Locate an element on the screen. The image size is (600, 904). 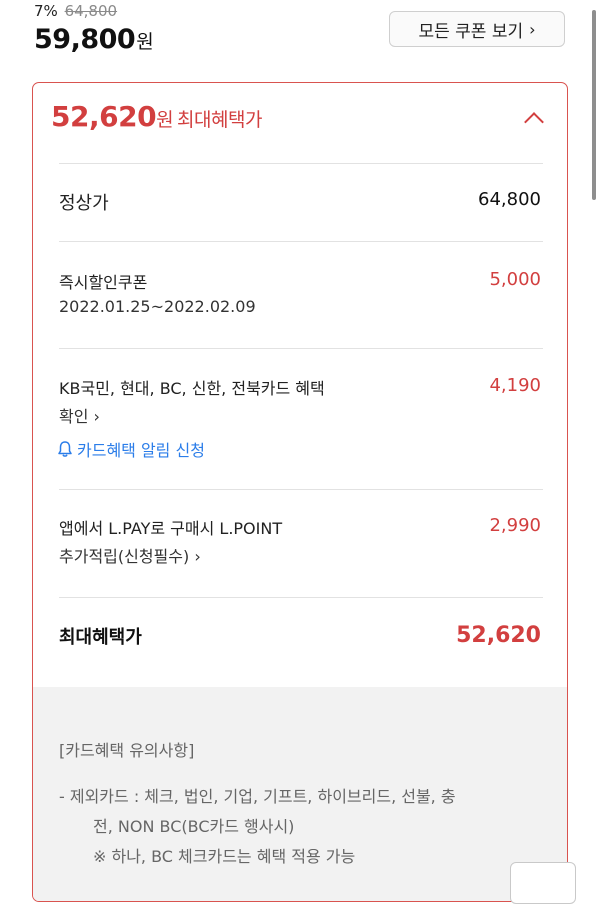
lpay-benefit-label: 앱에서 L.PAY로 구매시 L.POINT is located at coordinates (171, 528).